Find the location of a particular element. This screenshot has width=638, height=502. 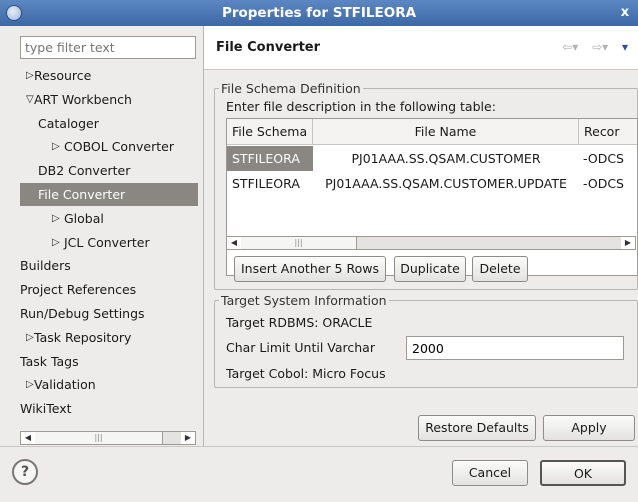

tree-item-label: ART Workbench is located at coordinates (83, 99).